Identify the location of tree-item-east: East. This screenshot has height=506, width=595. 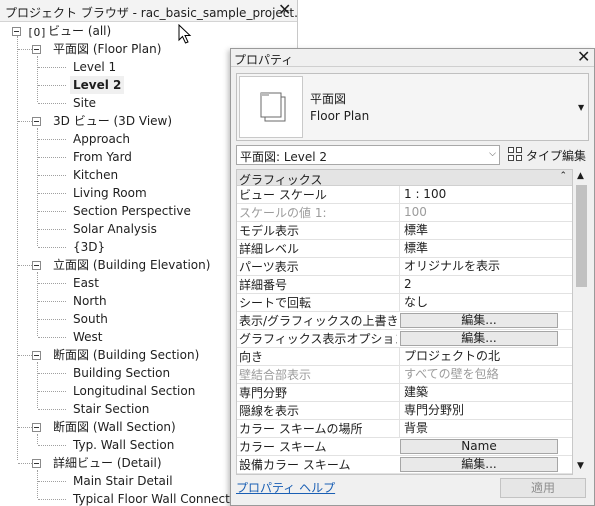
(86, 283).